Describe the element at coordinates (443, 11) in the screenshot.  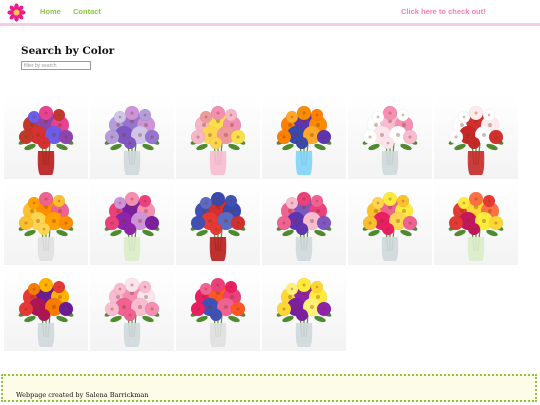
I see `checkout-link: Click here to check out!` at that location.